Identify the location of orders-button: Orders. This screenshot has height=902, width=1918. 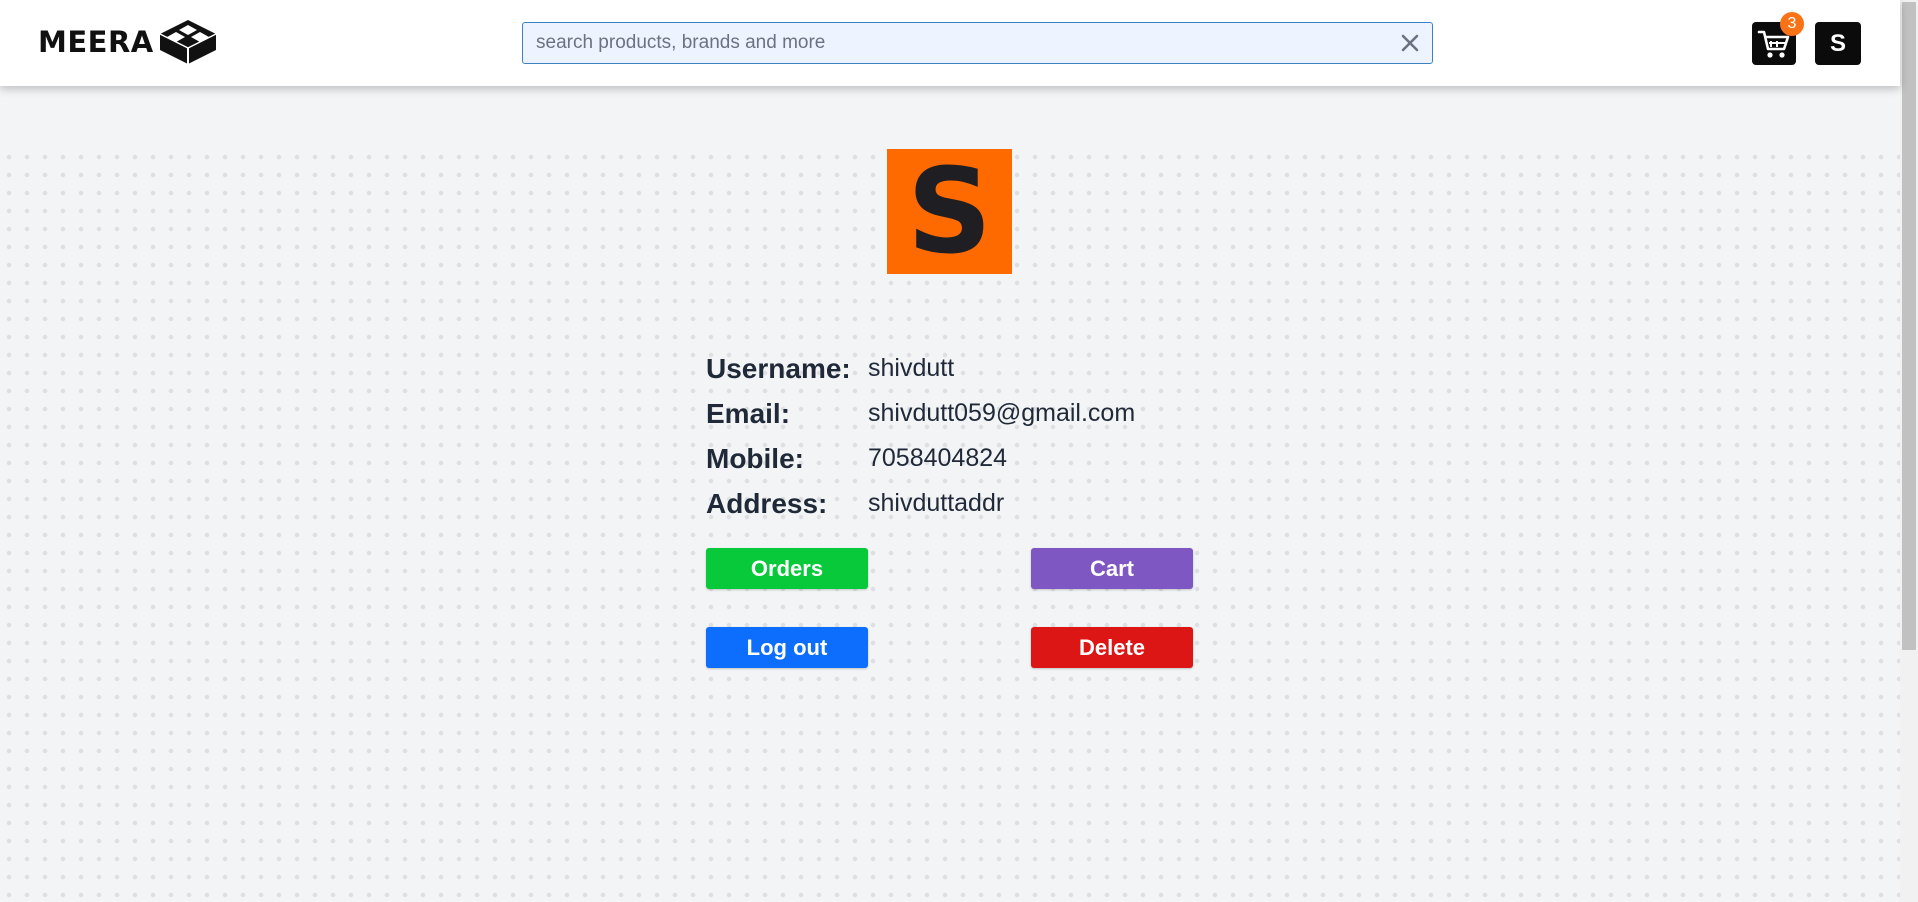
(787, 568).